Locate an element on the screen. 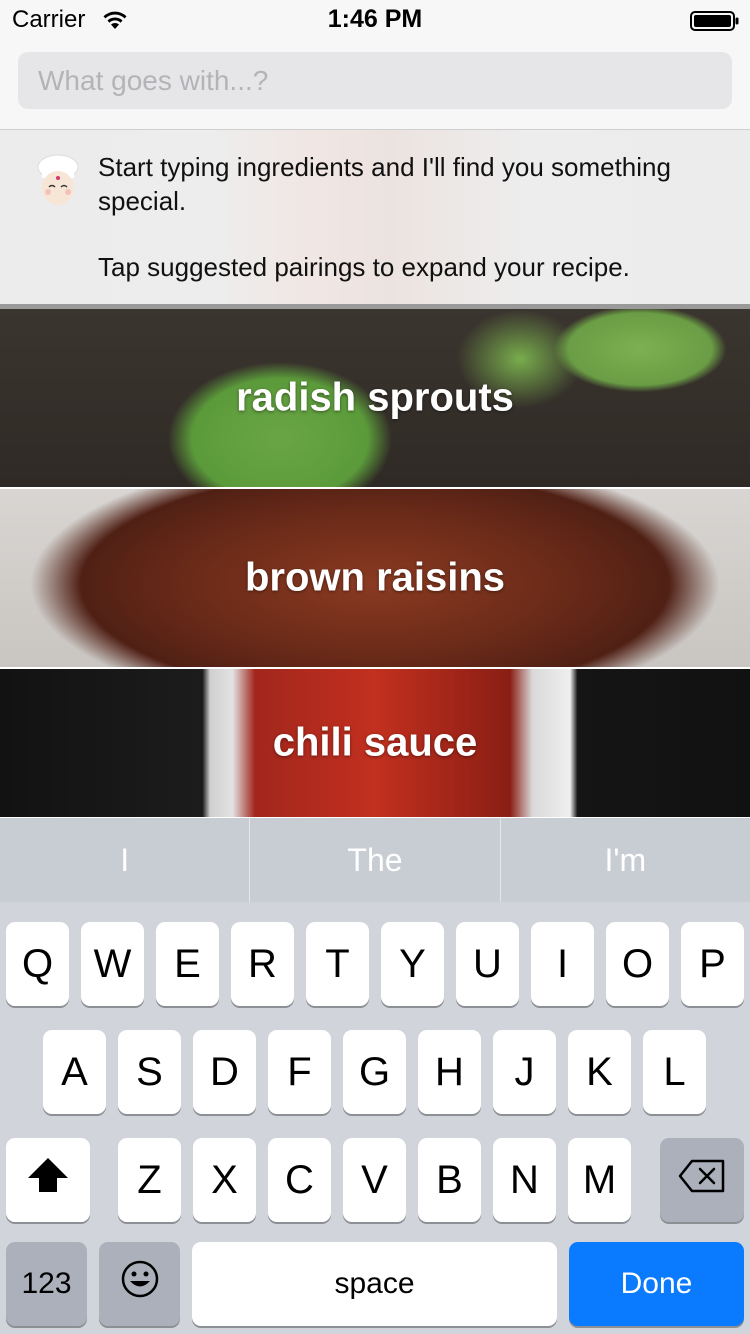 Image resolution: width=750 pixels, height=1334 pixels. chef-avatar-icon is located at coordinates (58, 183).